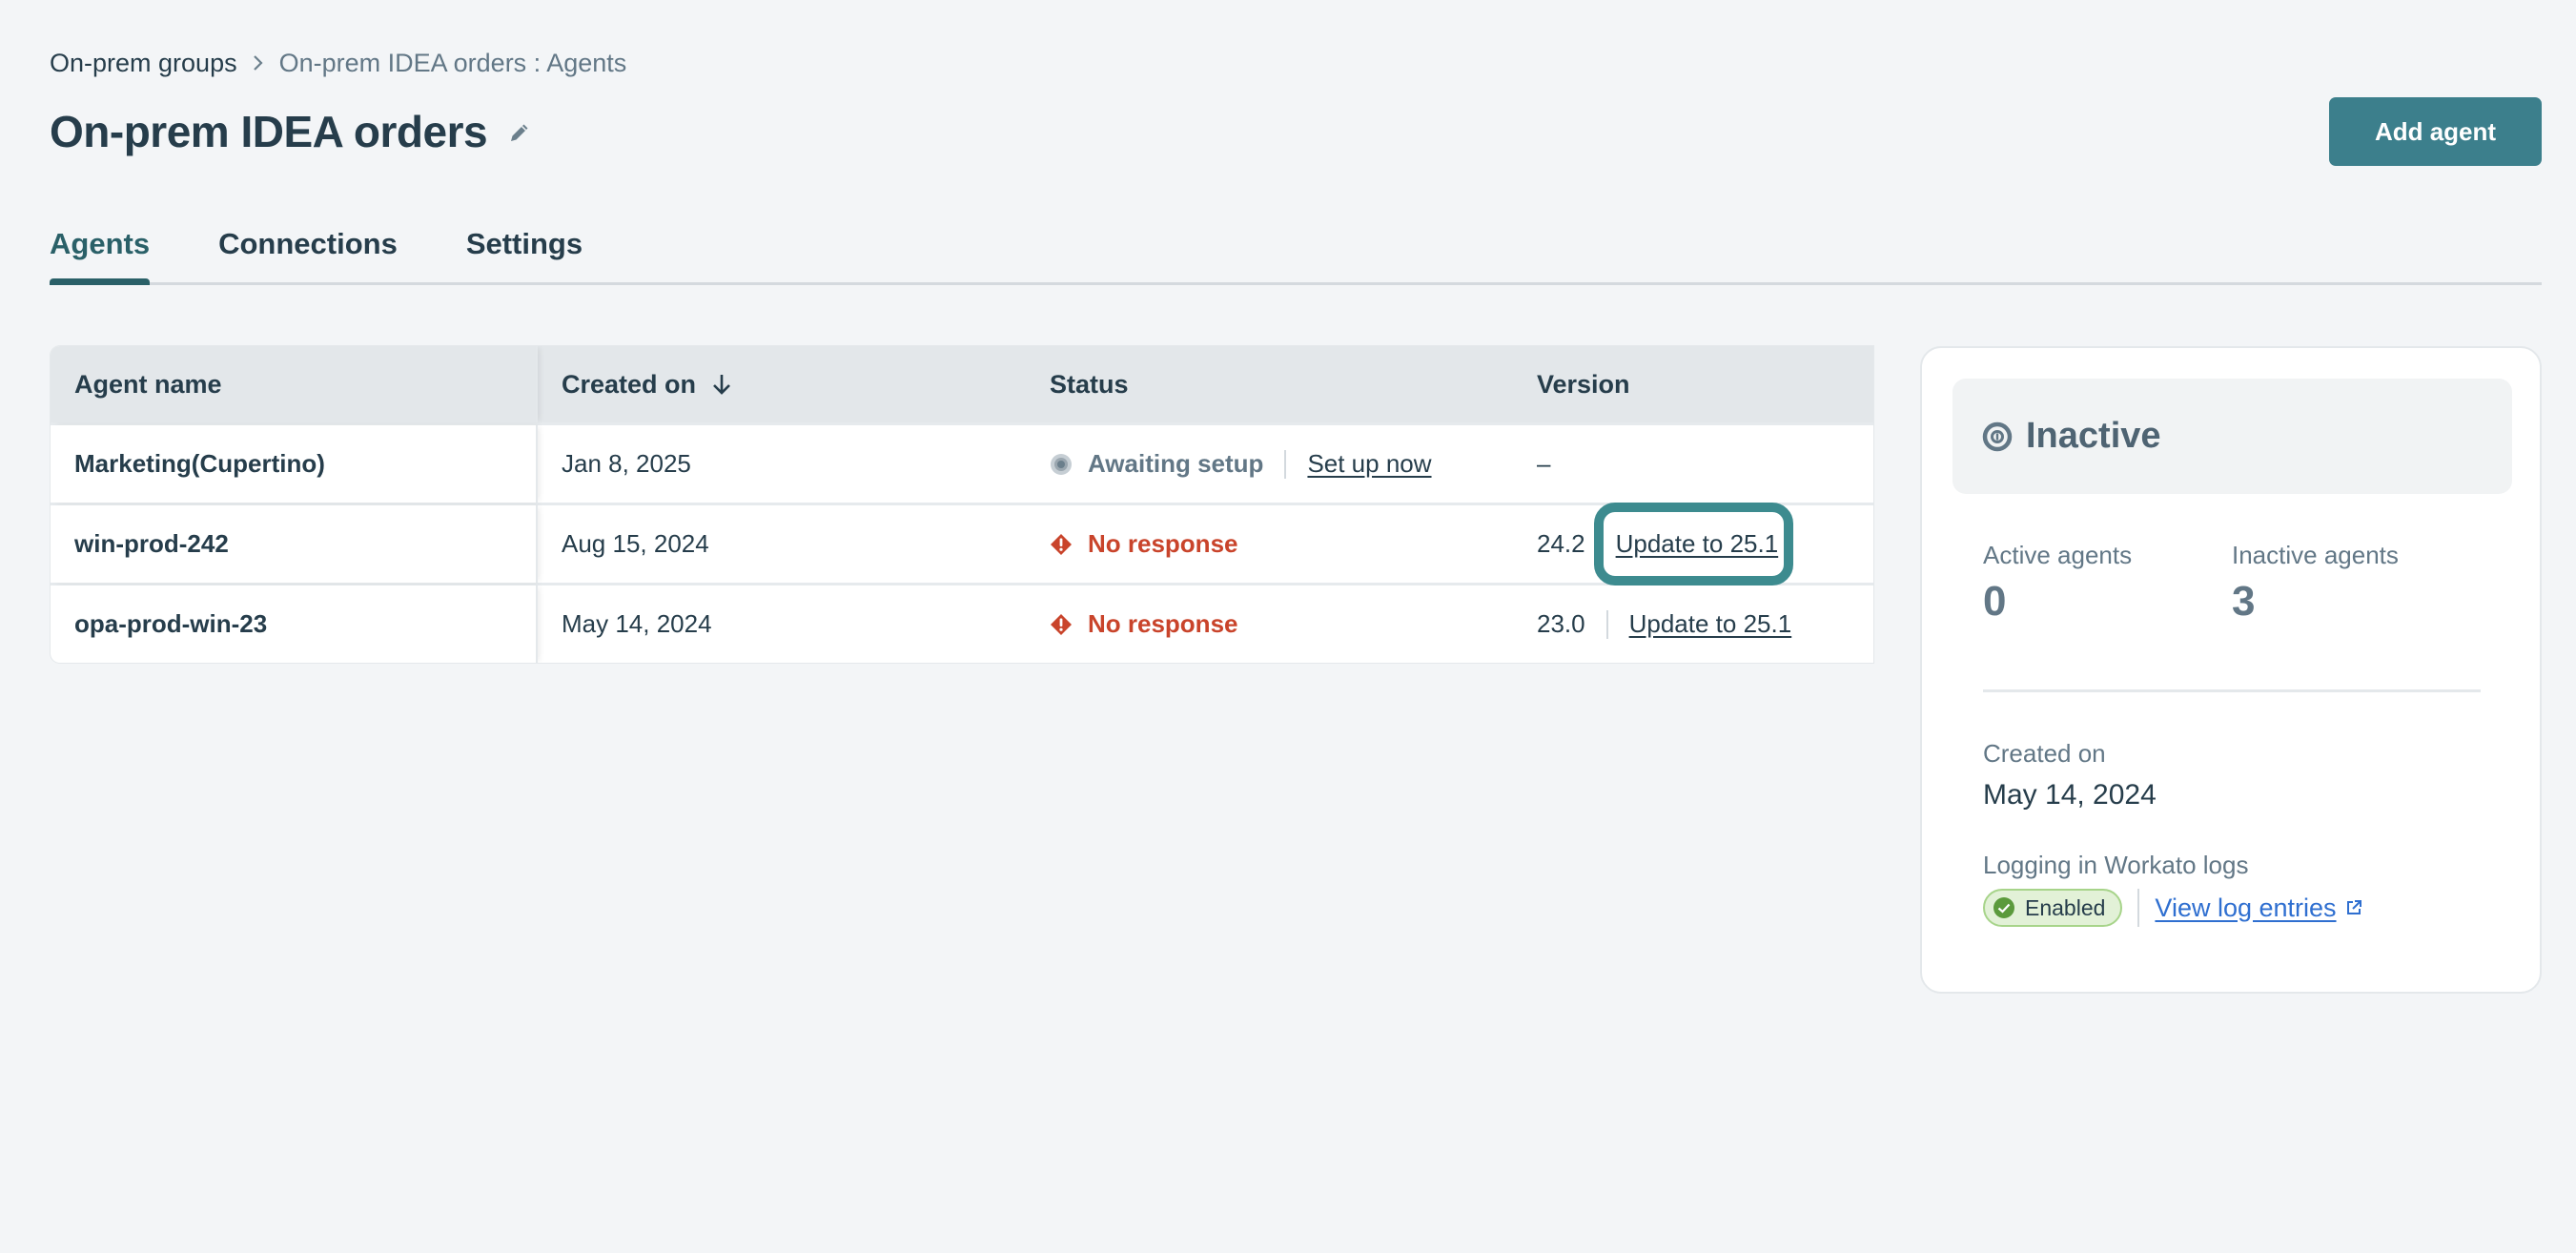 This screenshot has height=1253, width=2576. I want to click on inactive-circle-icon, so click(1998, 436).